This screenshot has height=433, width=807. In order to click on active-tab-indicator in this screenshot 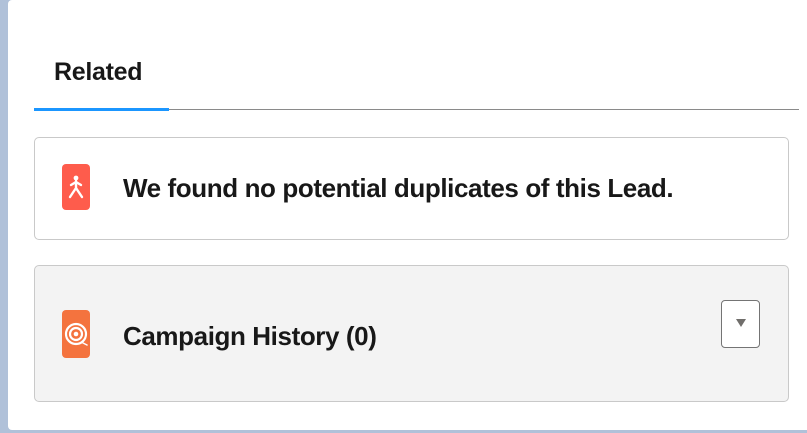, I will do `click(101, 109)`.